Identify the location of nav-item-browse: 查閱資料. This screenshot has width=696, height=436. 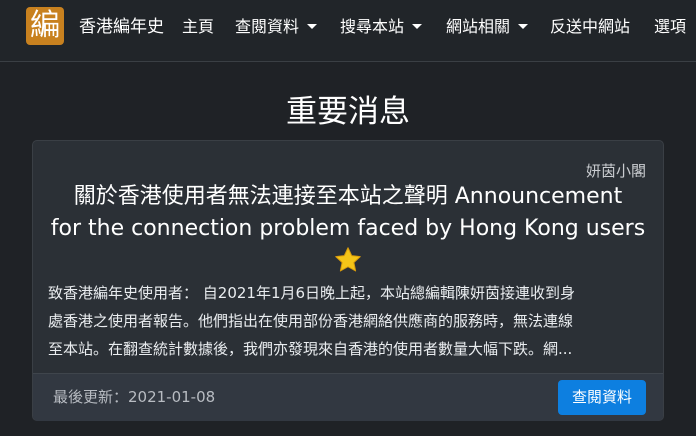
(276, 27).